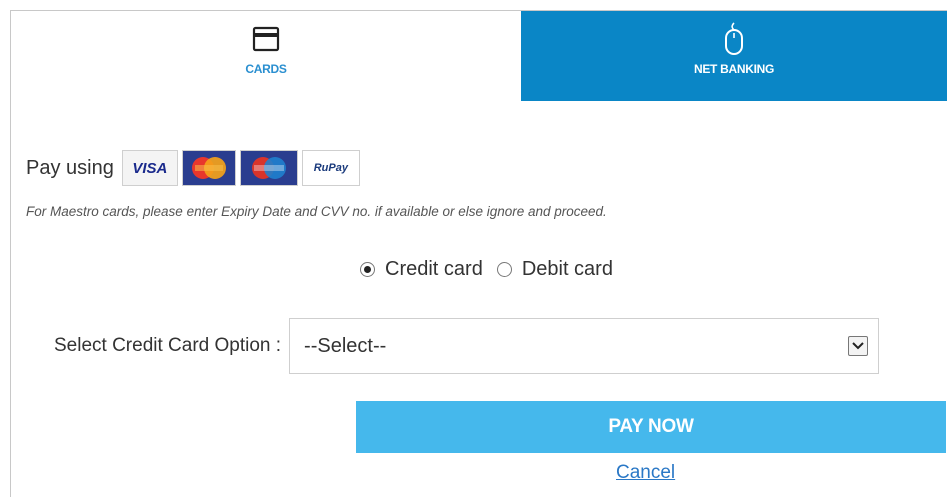 This screenshot has width=947, height=497. I want to click on credit-card-option-select: --Select--, so click(584, 346).